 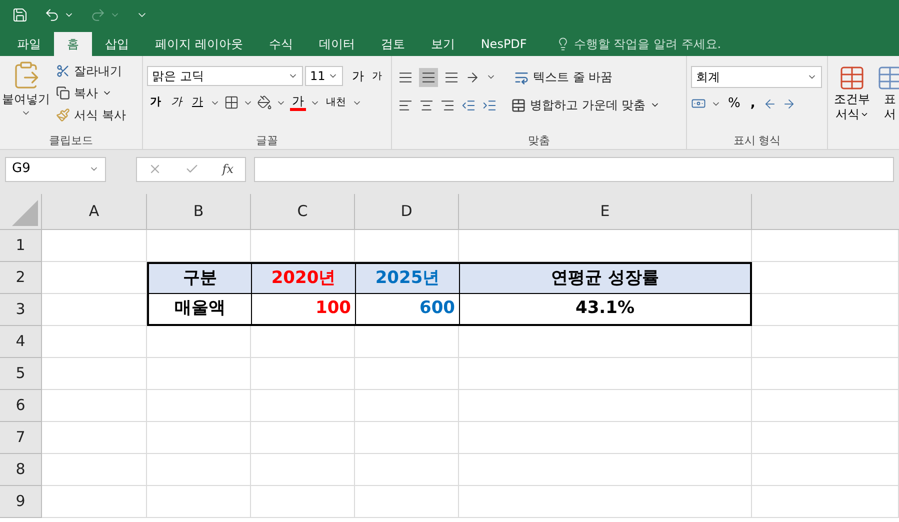 What do you see at coordinates (358, 76) in the screenshot?
I see `grow-font-button: 가` at bounding box center [358, 76].